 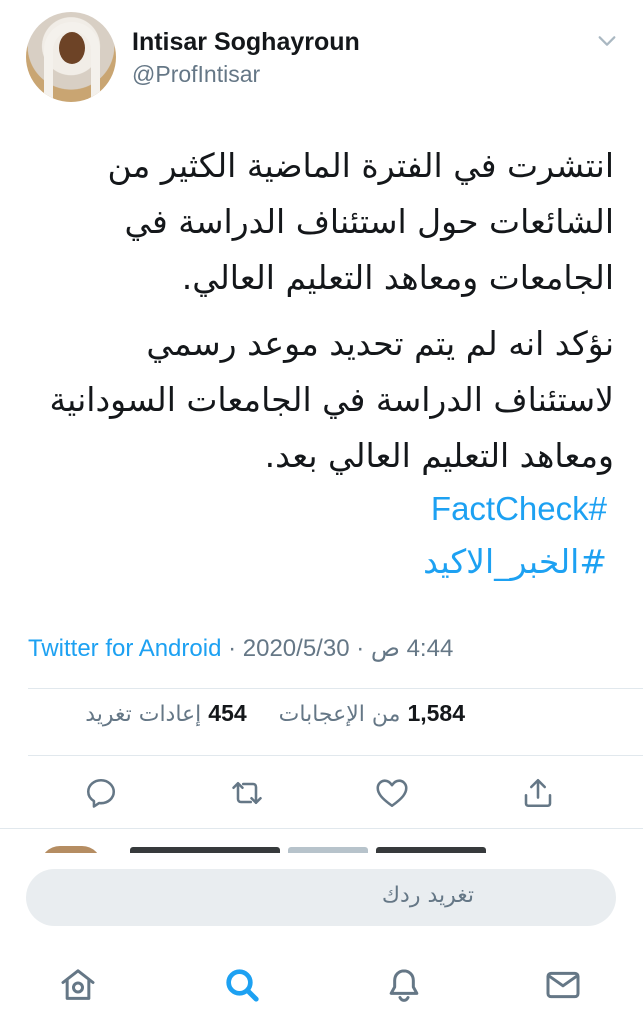 I want to click on author-handle: @ProfIntisar, so click(x=196, y=74).